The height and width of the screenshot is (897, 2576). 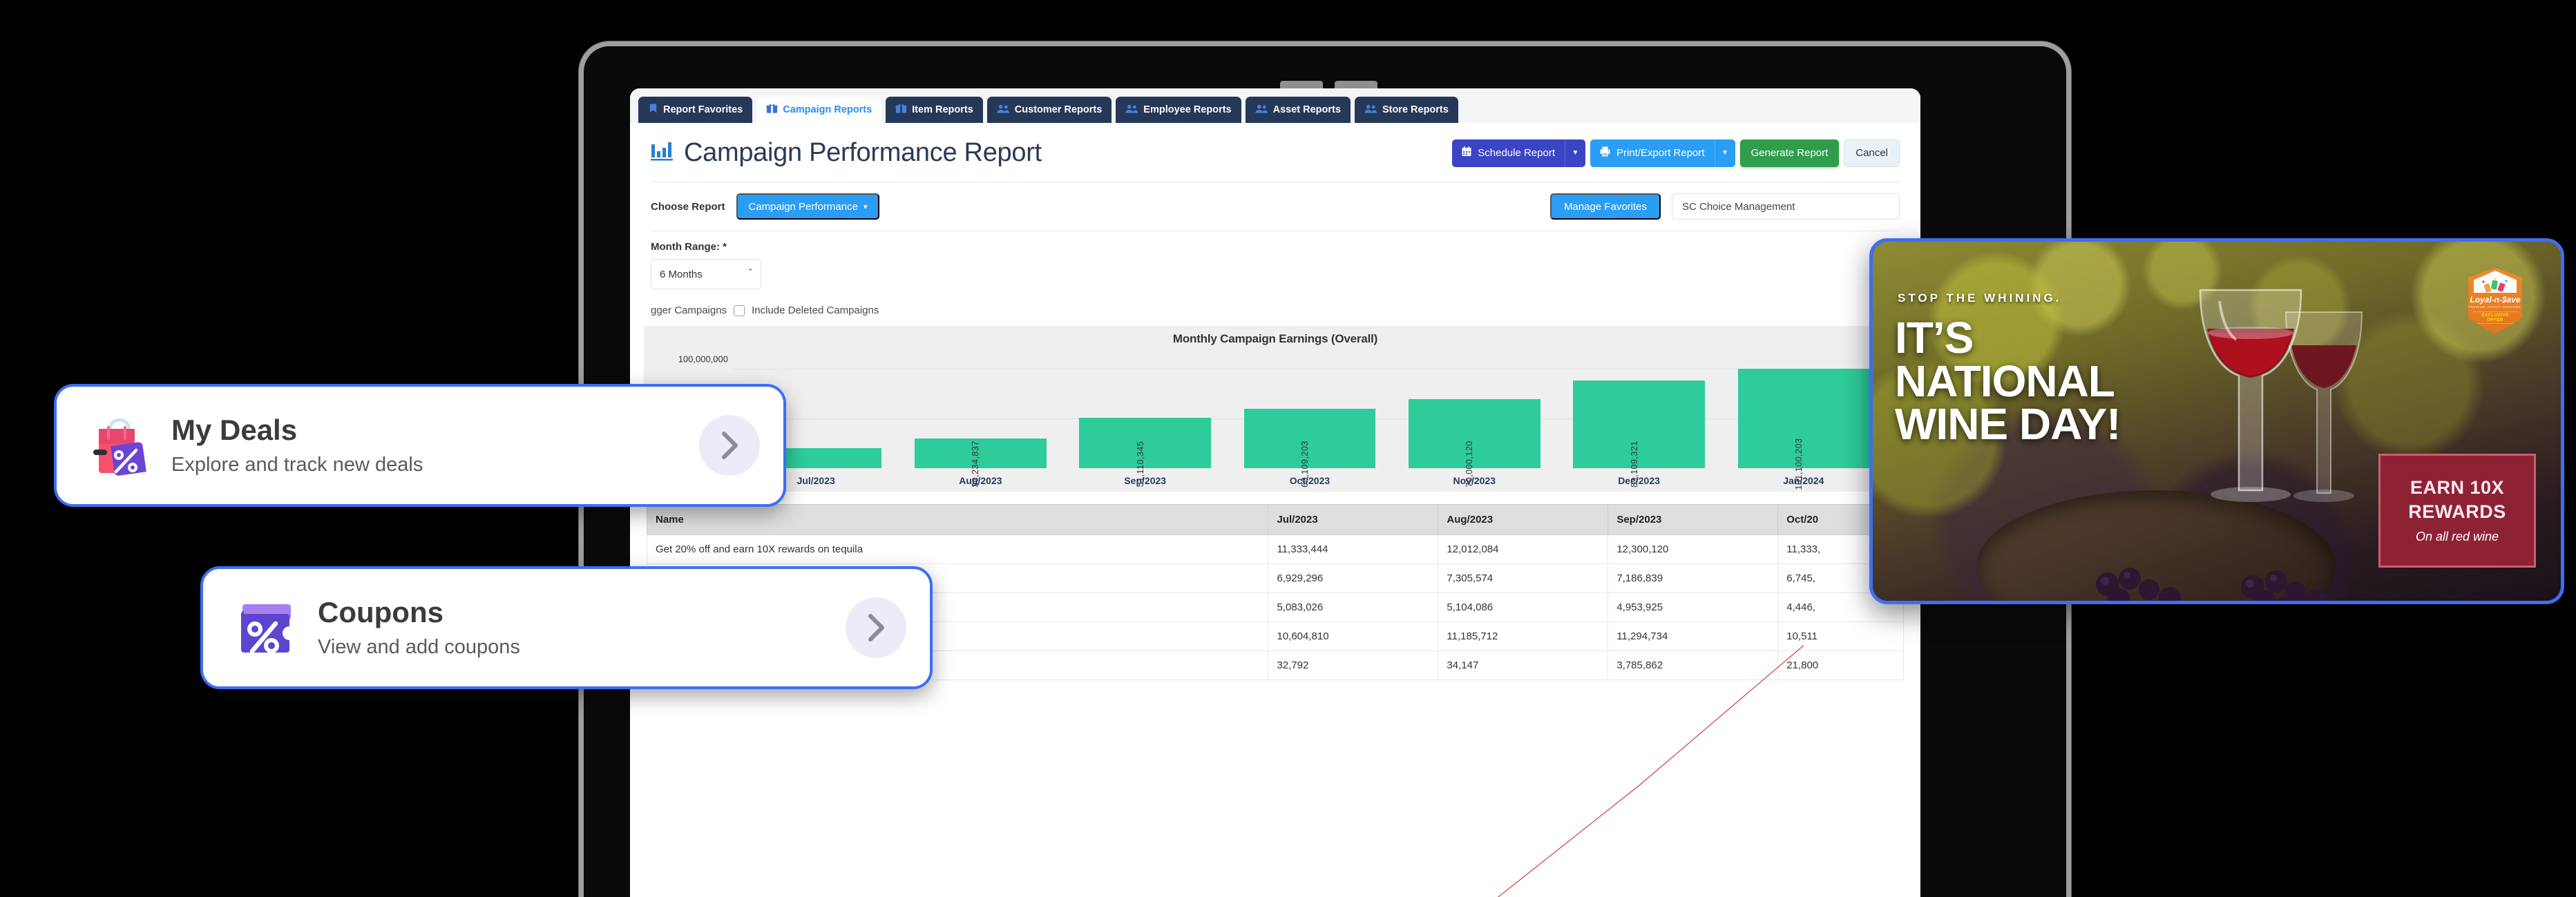 I want to click on schedule-report-label: Schedule Report, so click(x=1517, y=153).